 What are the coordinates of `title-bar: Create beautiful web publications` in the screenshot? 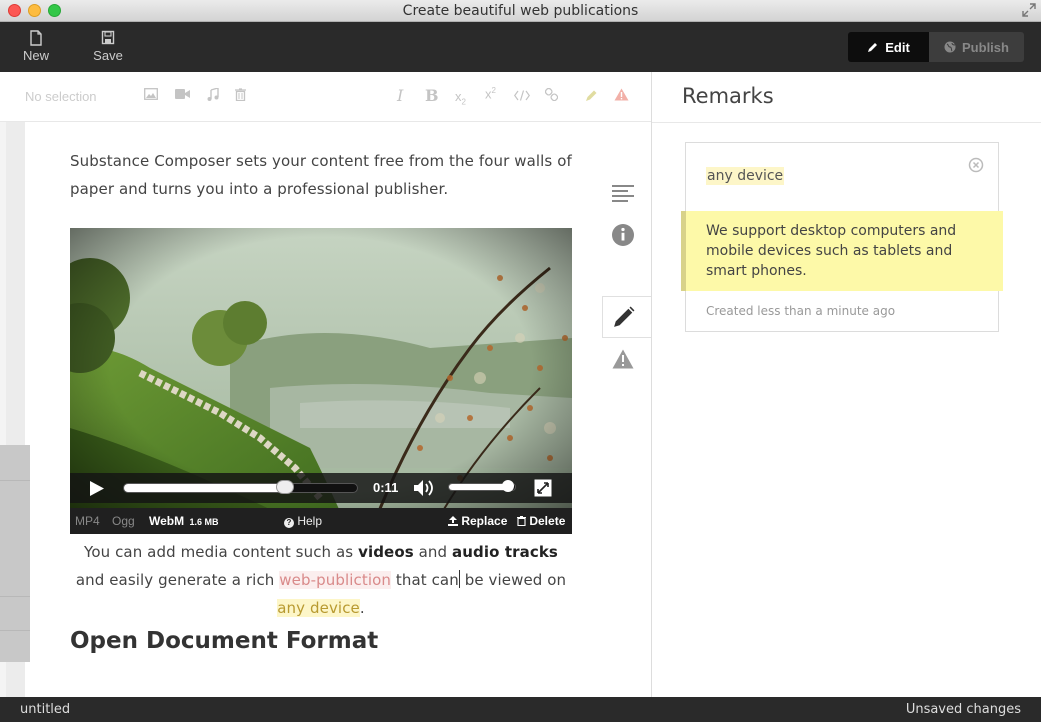 It's located at (520, 11).